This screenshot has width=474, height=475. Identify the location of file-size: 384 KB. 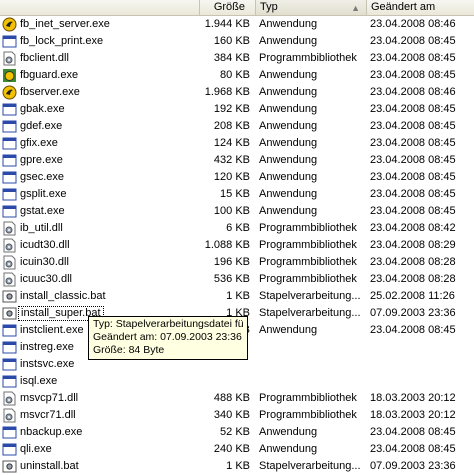
(231, 58).